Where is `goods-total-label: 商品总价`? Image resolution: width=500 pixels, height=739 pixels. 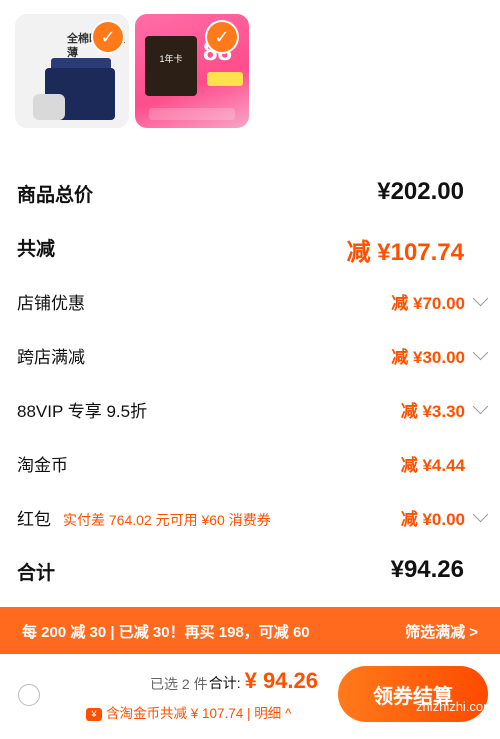
goods-total-label: 商品总价 is located at coordinates (55, 195).